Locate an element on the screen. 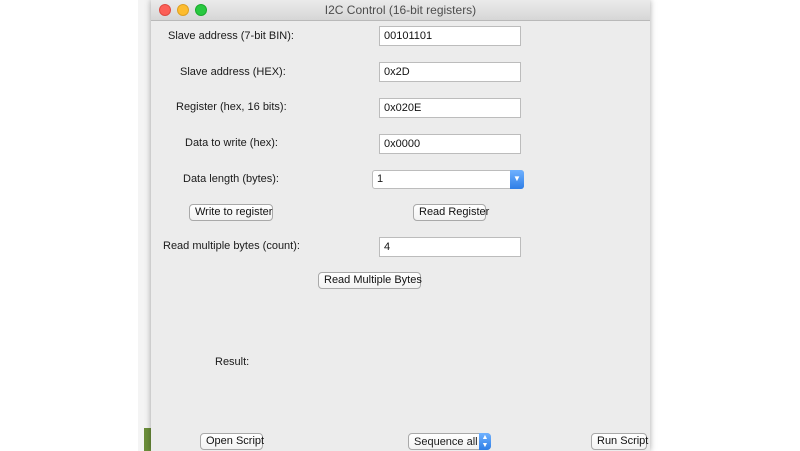 Image resolution: width=800 pixels, height=451 pixels. read-multiple-count-field: 4 is located at coordinates (450, 247).